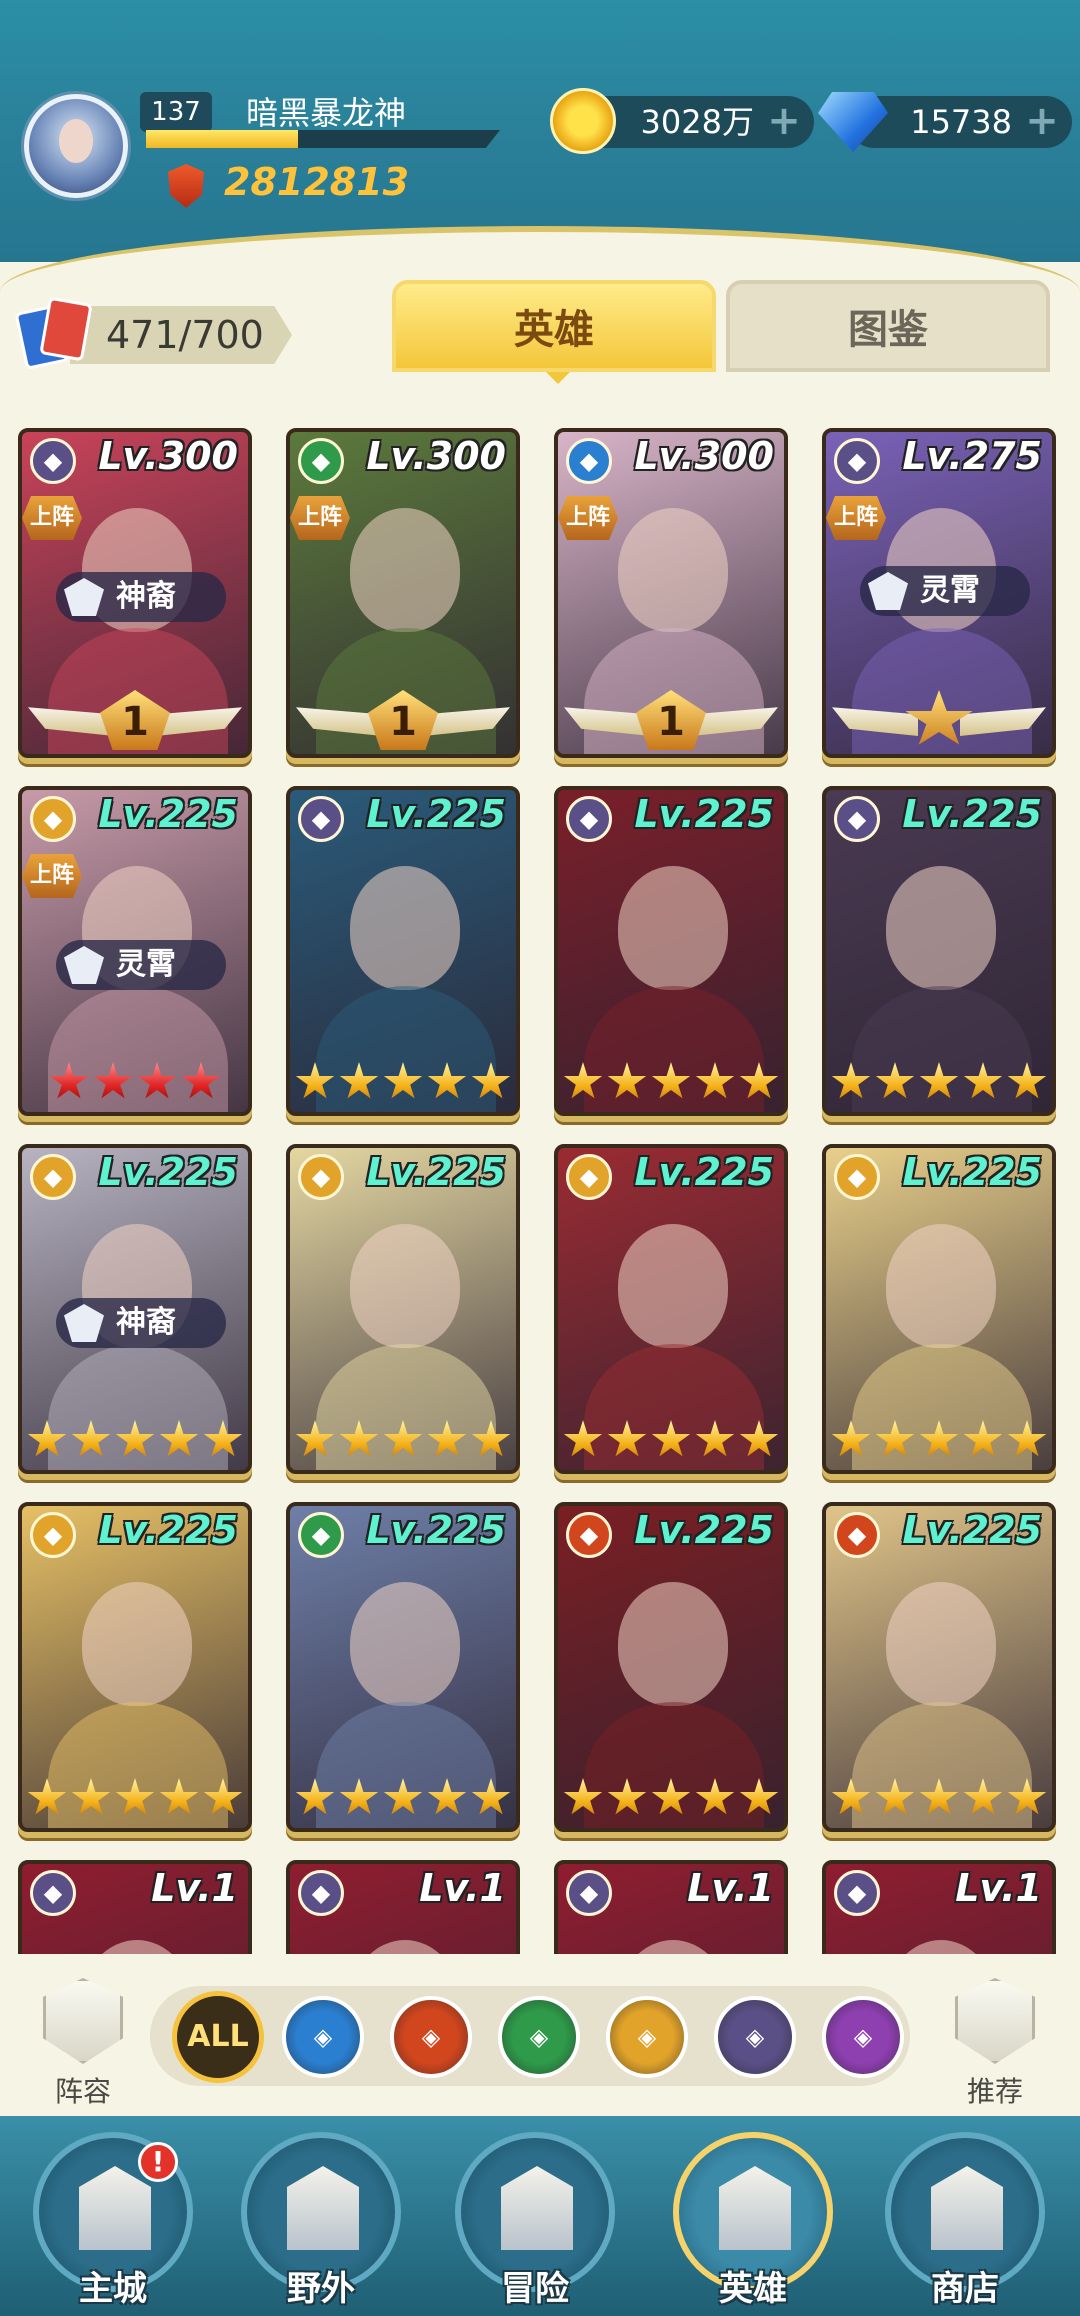  Describe the element at coordinates (753, 2222) in the screenshot. I see `nav-item: 英雄` at that location.